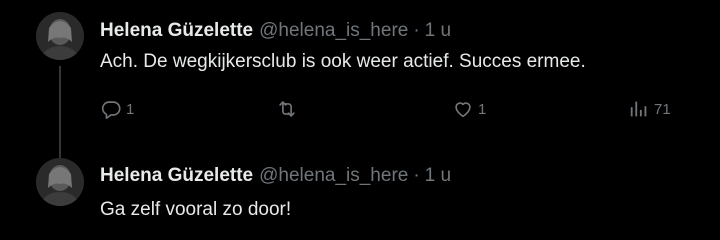 Image resolution: width=720 pixels, height=240 pixels. What do you see at coordinates (639, 109) in the screenshot?
I see `views-chart-icon` at bounding box center [639, 109].